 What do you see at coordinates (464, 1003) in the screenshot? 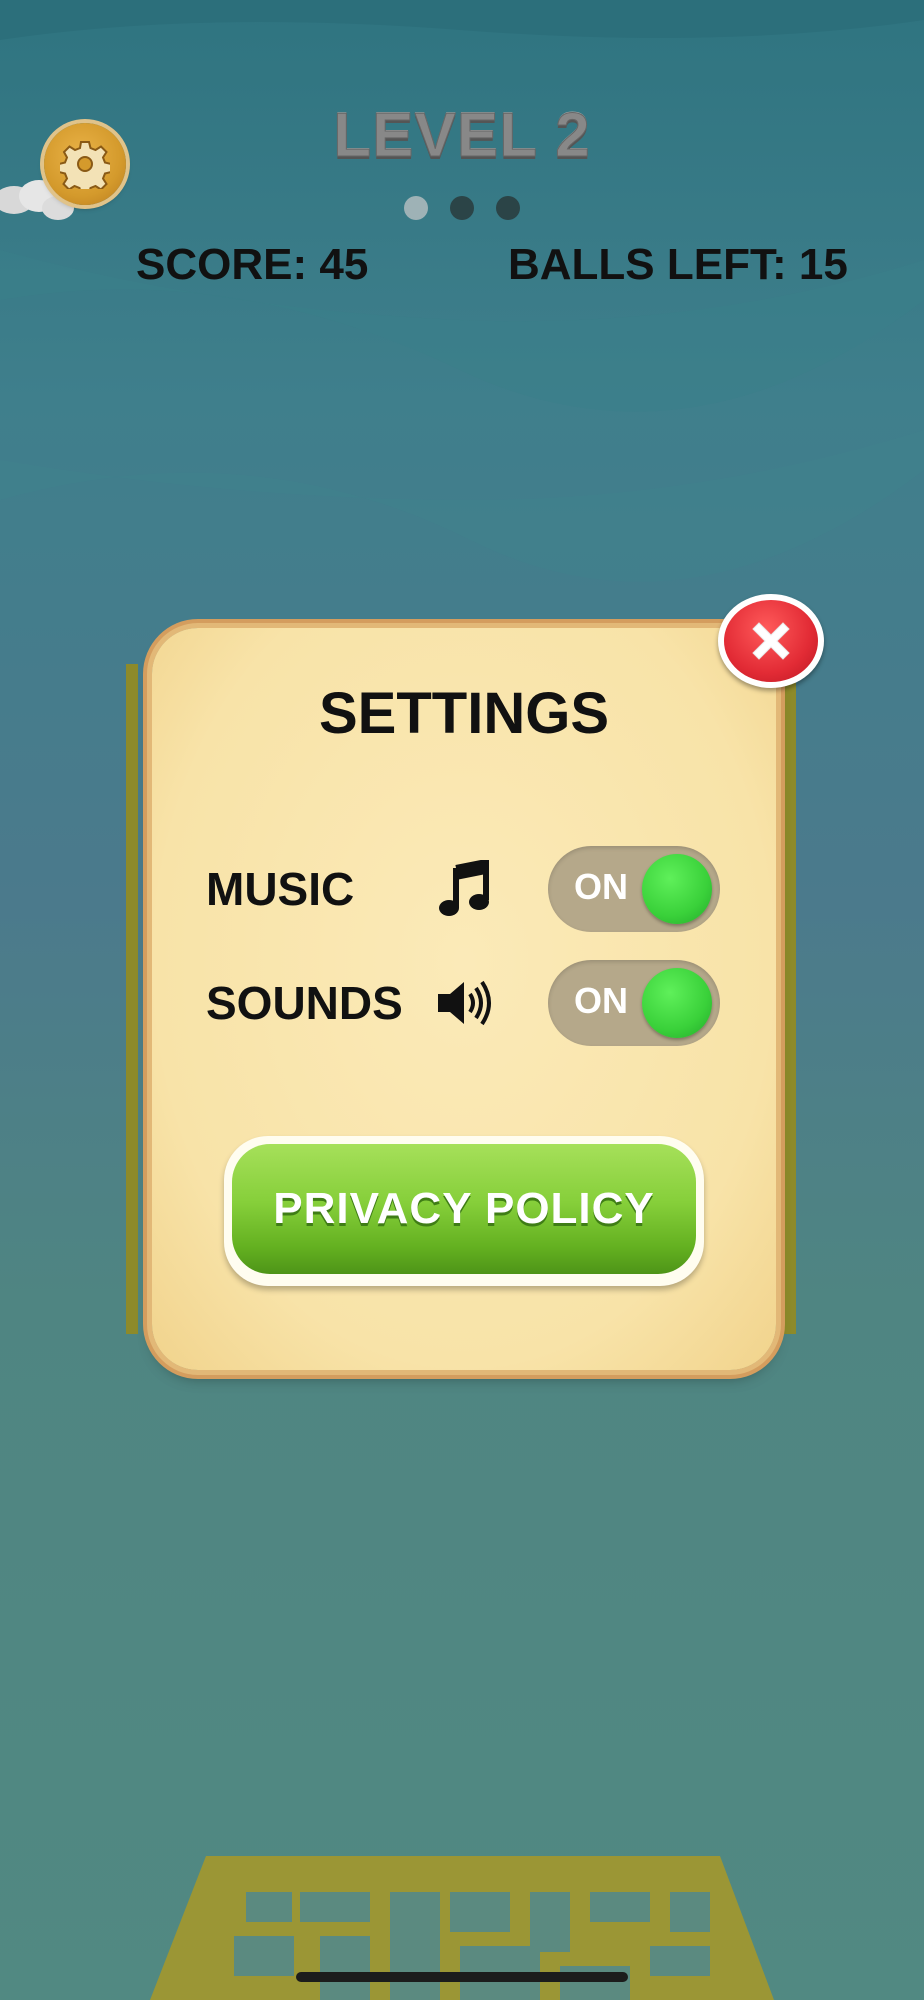
I see `speaker-icon` at bounding box center [464, 1003].